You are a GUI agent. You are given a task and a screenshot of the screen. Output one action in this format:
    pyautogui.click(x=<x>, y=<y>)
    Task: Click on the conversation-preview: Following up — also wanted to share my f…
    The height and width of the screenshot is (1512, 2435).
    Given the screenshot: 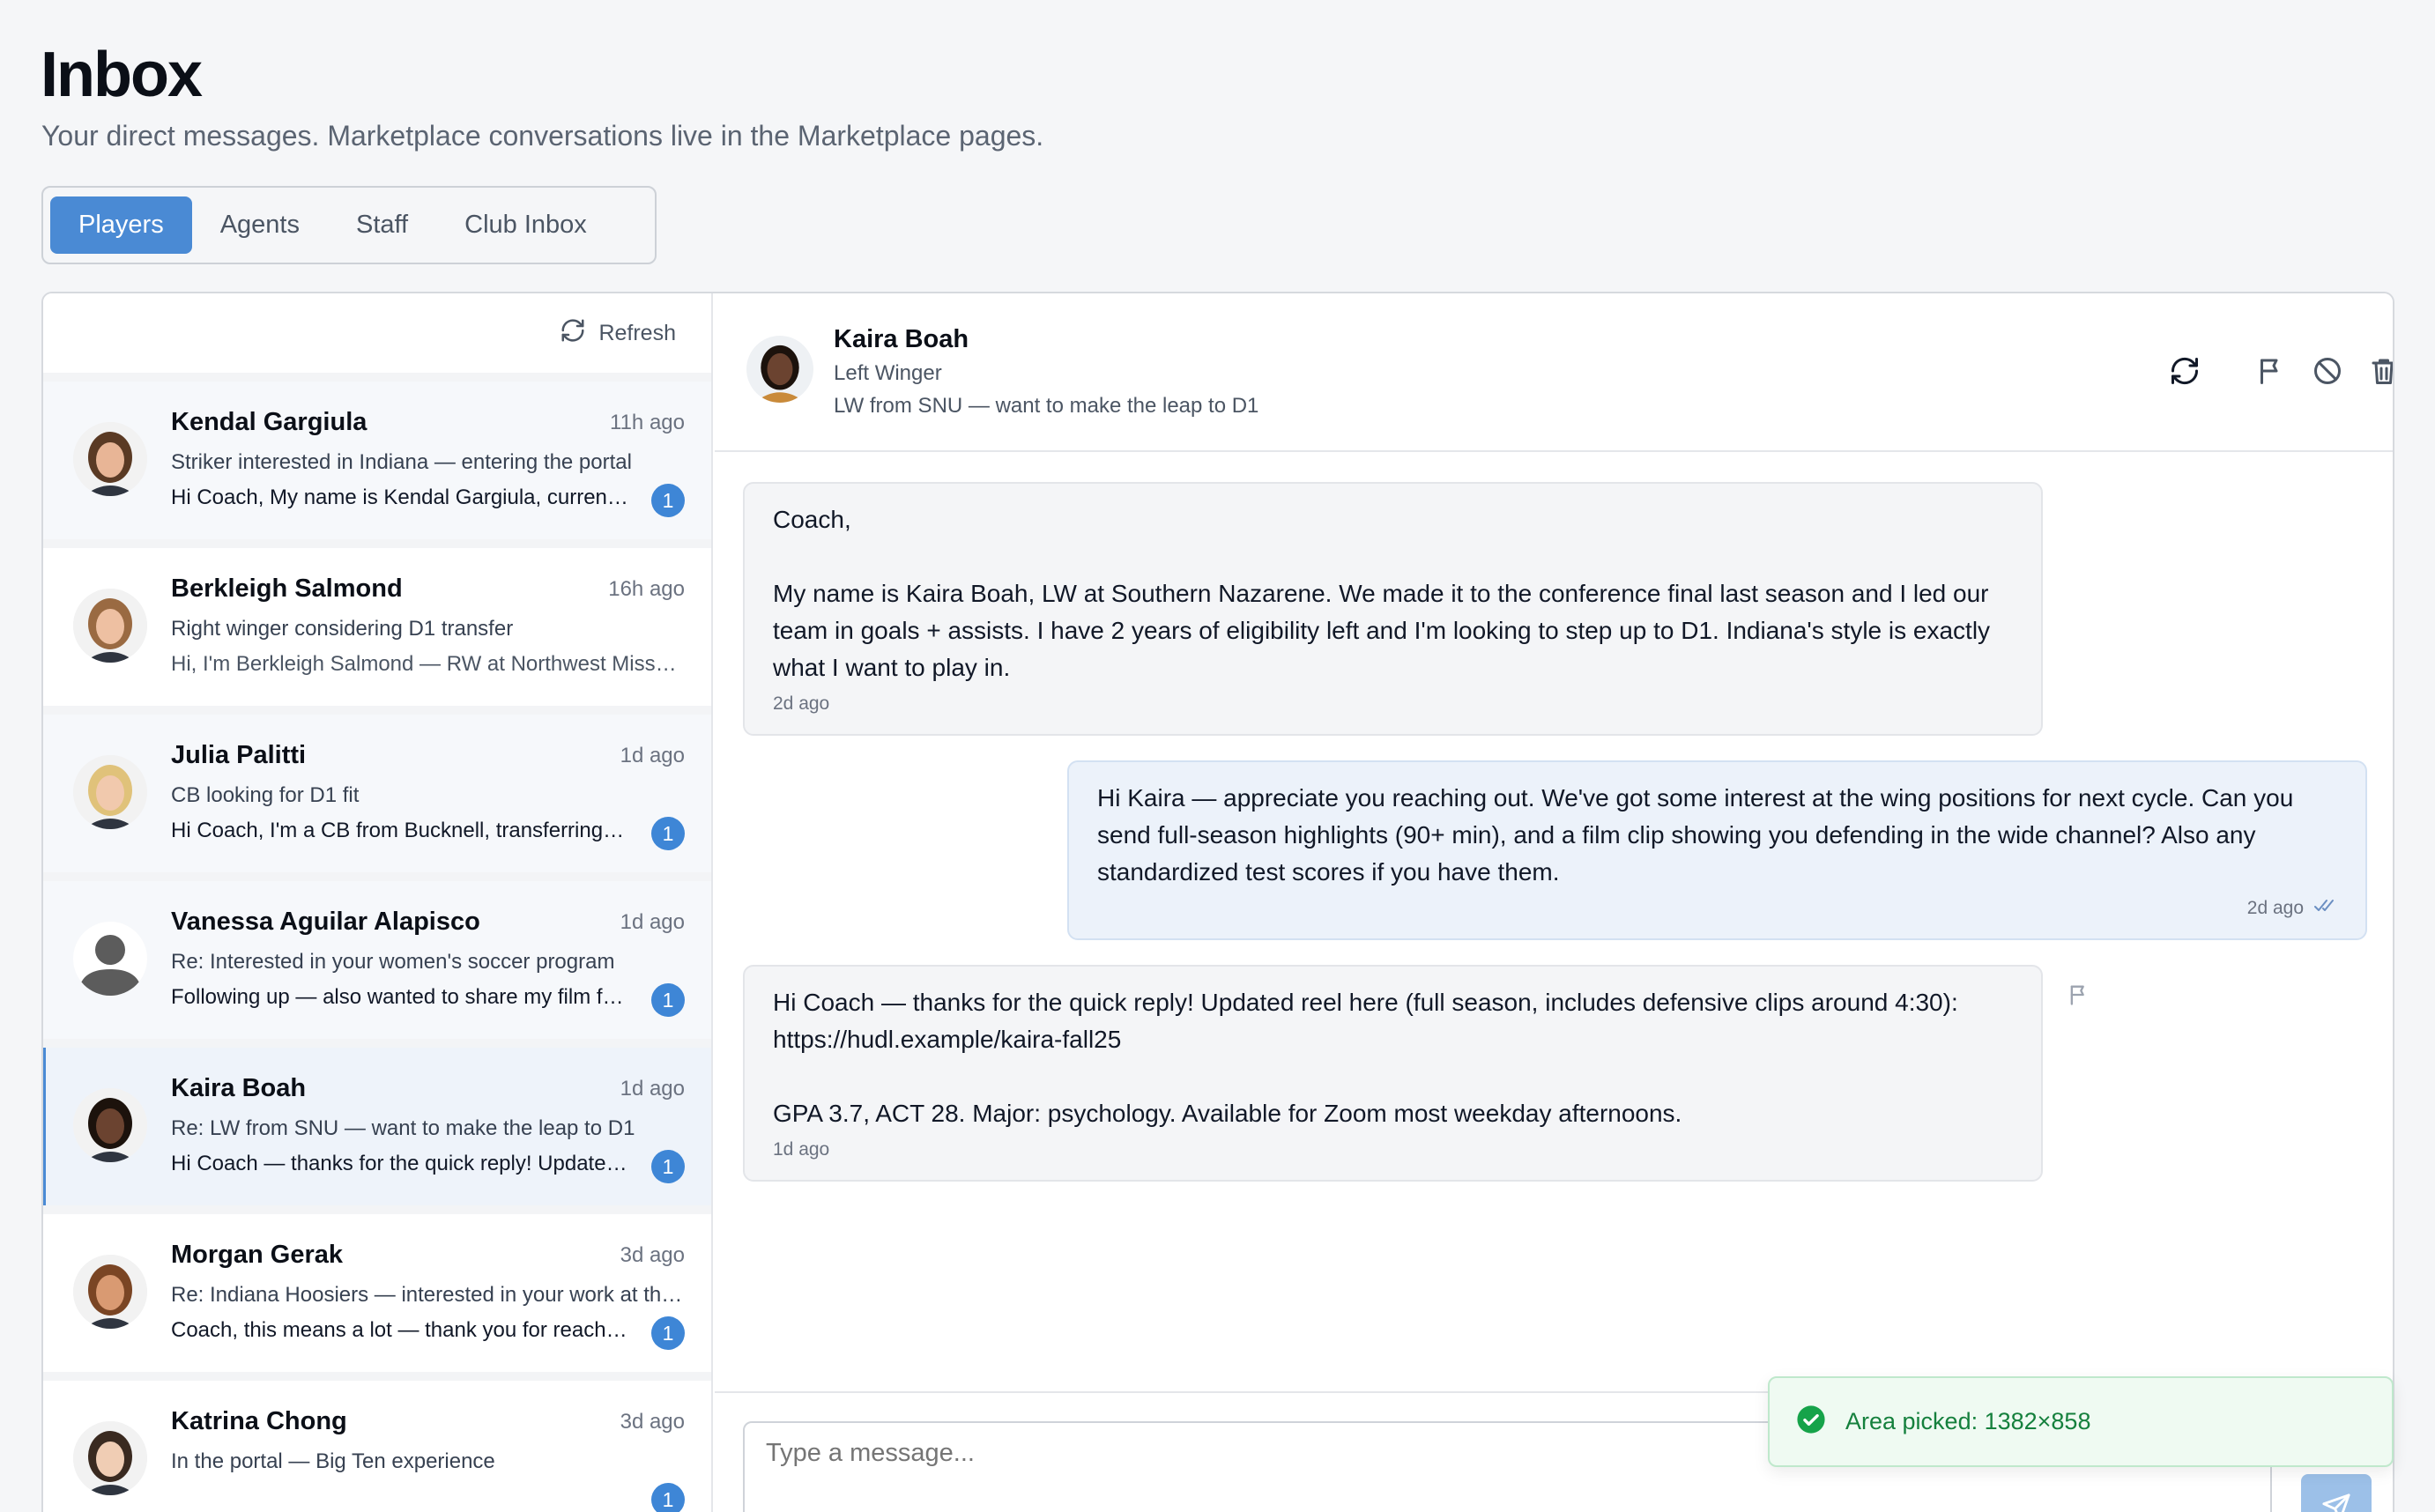 What is the action you would take?
    pyautogui.click(x=400, y=997)
    